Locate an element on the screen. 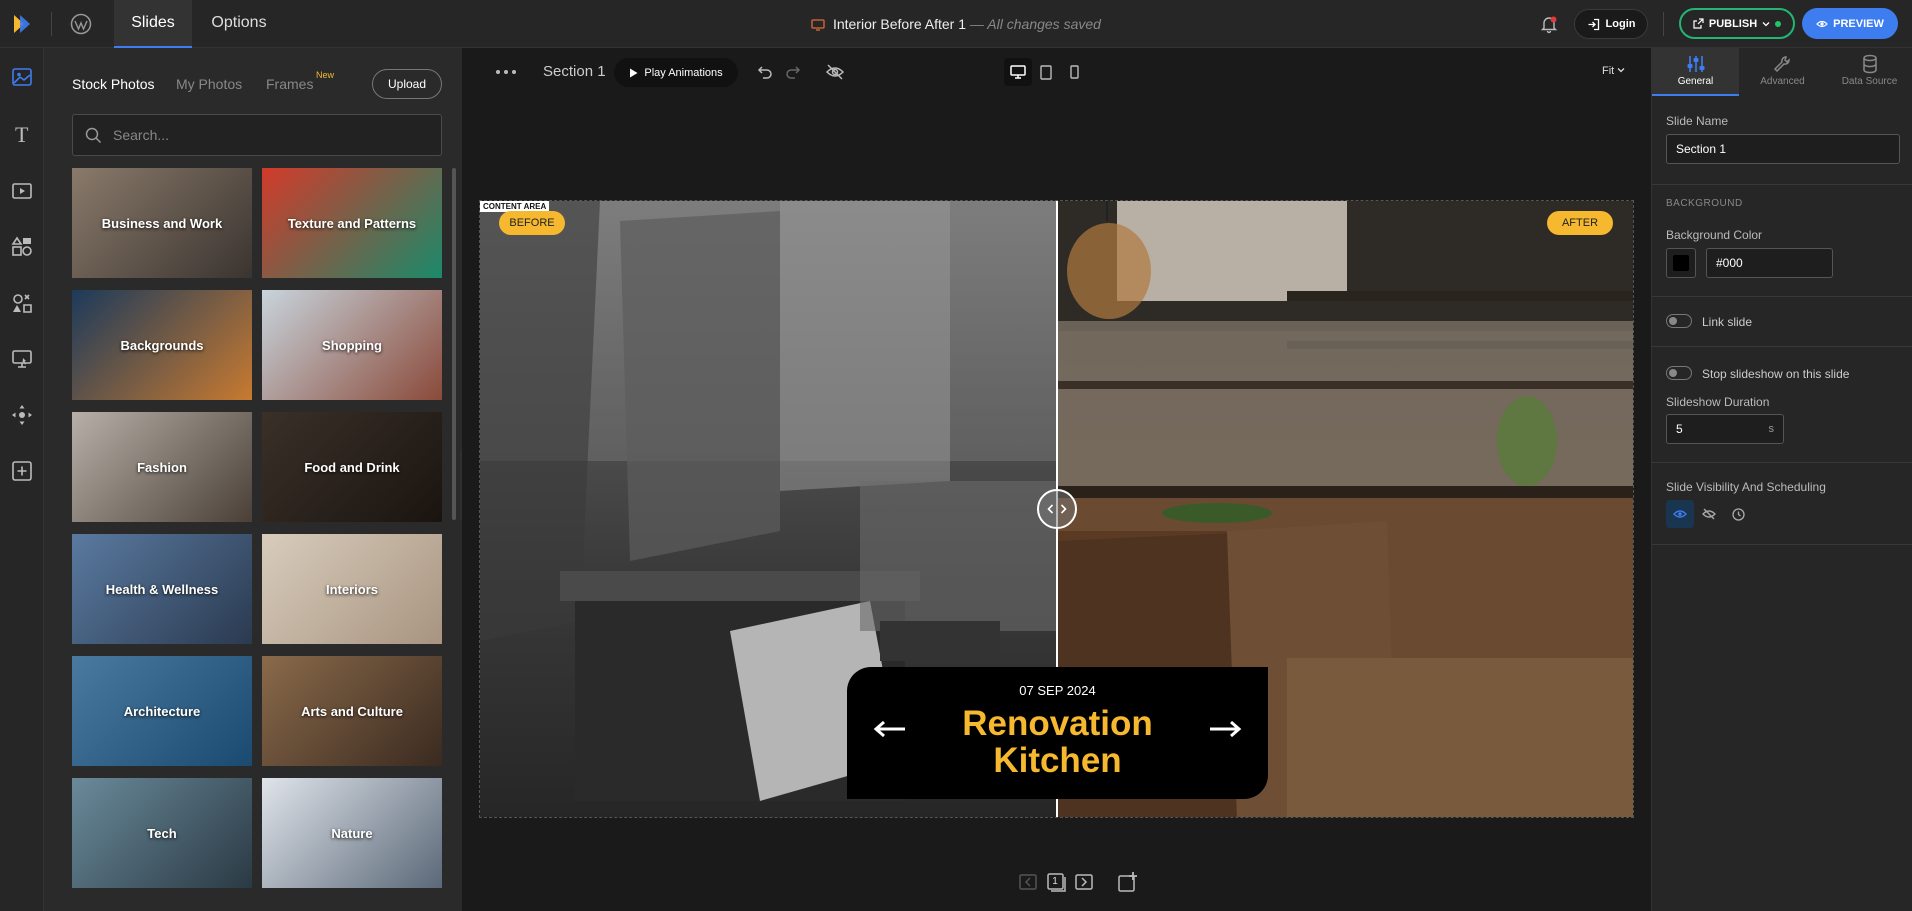 The image size is (1912, 911). mobile-icon is located at coordinates (1074, 72).